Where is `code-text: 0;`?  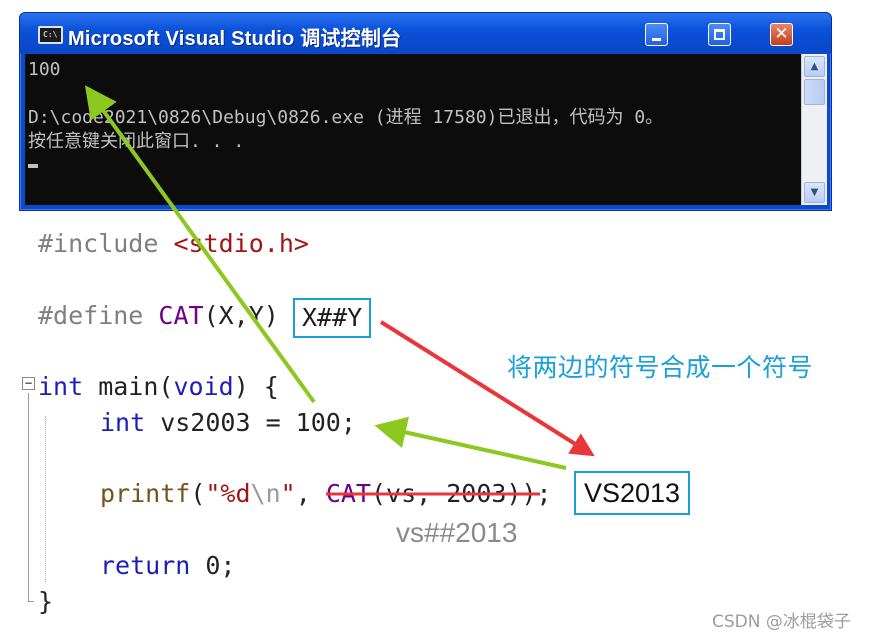 code-text: 0; is located at coordinates (213, 565).